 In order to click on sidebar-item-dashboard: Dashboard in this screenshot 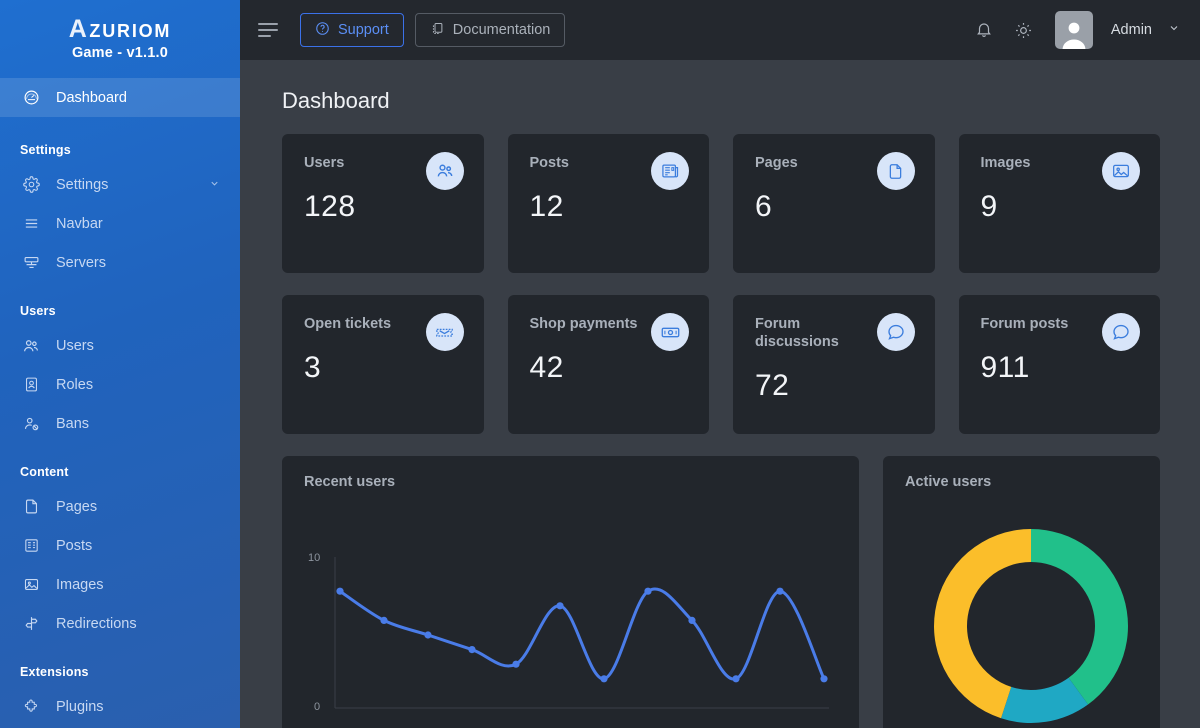, I will do `click(120, 97)`.